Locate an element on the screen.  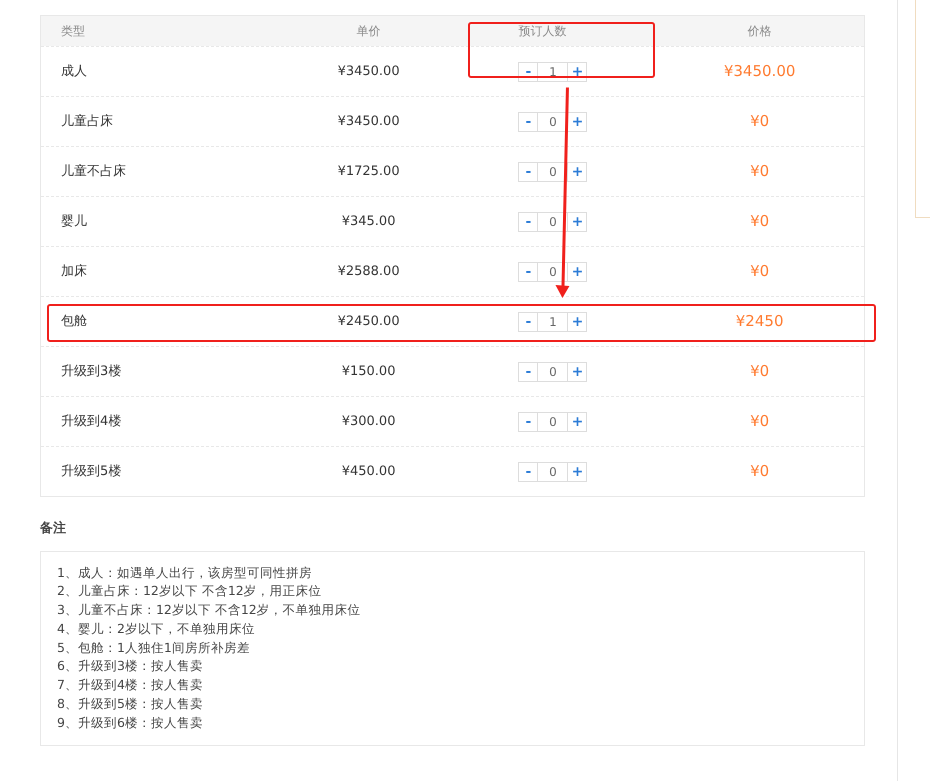
note-line: 8、升级到5楼：按人售卖 is located at coordinates (130, 704).